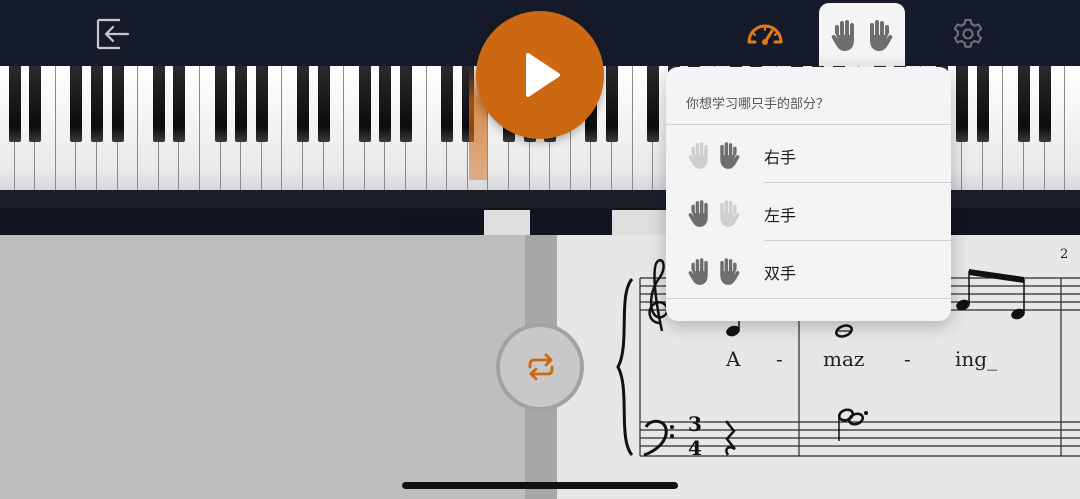  Describe the element at coordinates (1064, 254) in the screenshot. I see `measure-number: 2` at that location.